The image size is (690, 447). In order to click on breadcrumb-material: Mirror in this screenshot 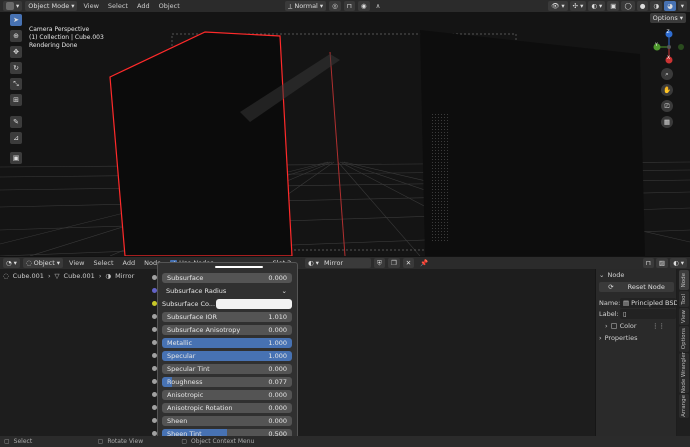, I will do `click(124, 276)`.